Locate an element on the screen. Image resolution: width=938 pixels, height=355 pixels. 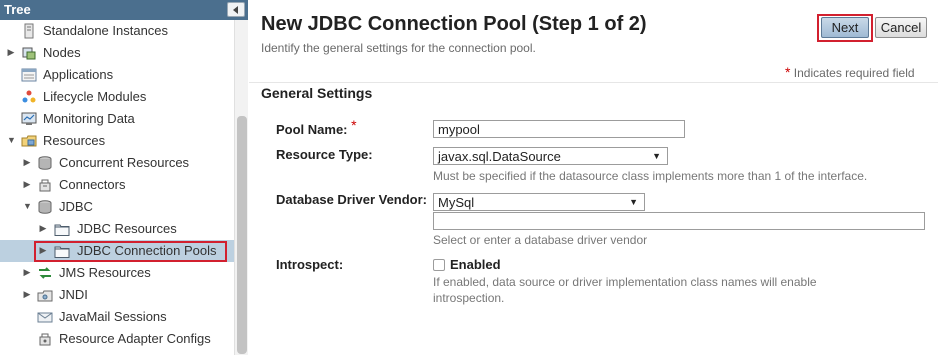
vendor-help: Select or enter a database driver vendor is located at coordinates (540, 240).